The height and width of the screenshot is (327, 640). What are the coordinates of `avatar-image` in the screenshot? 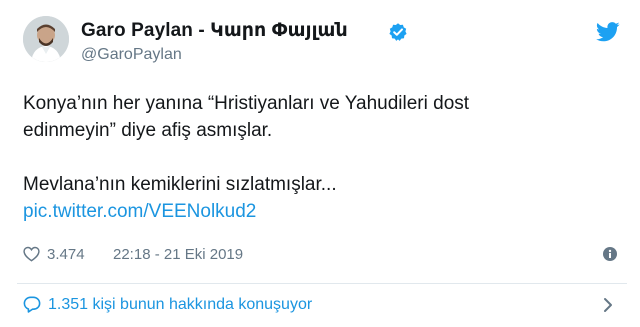 It's located at (46, 39).